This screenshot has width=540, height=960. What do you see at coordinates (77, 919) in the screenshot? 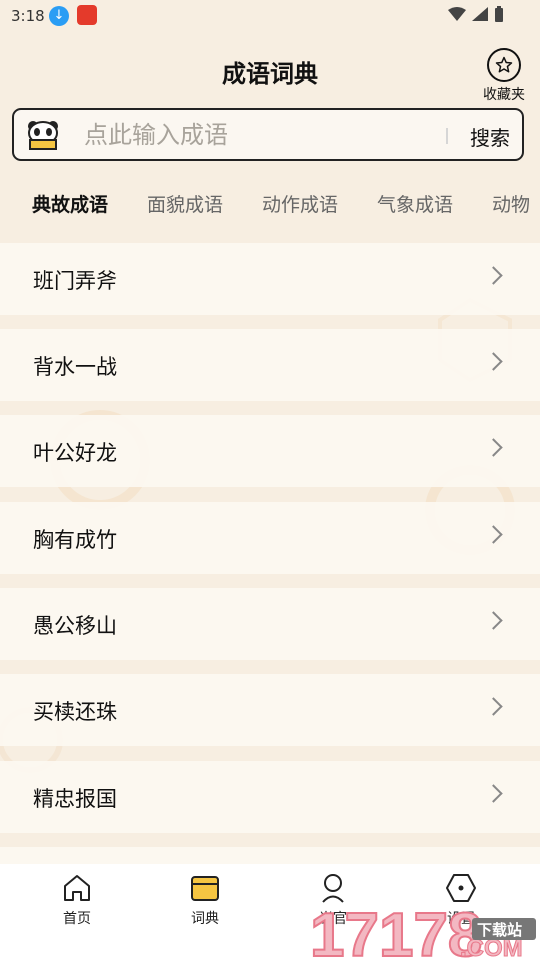
I see `nav-home-label: 首页` at bounding box center [77, 919].